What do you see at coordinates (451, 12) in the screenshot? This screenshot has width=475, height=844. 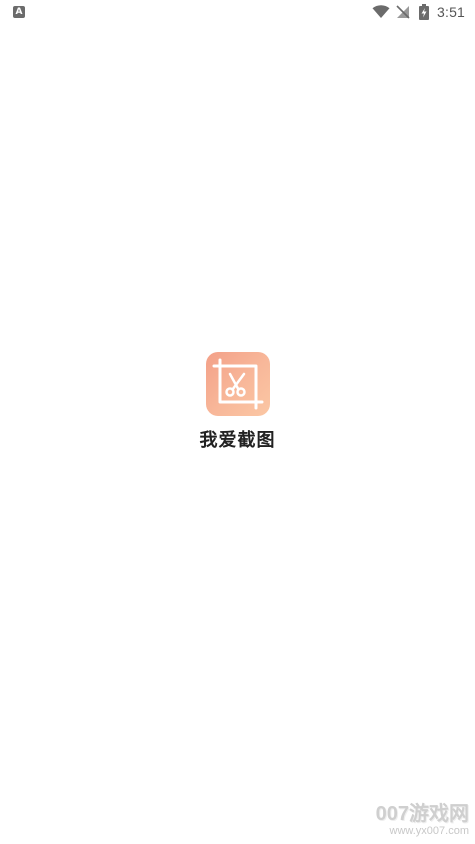 I see `status-time: 3:51` at bounding box center [451, 12].